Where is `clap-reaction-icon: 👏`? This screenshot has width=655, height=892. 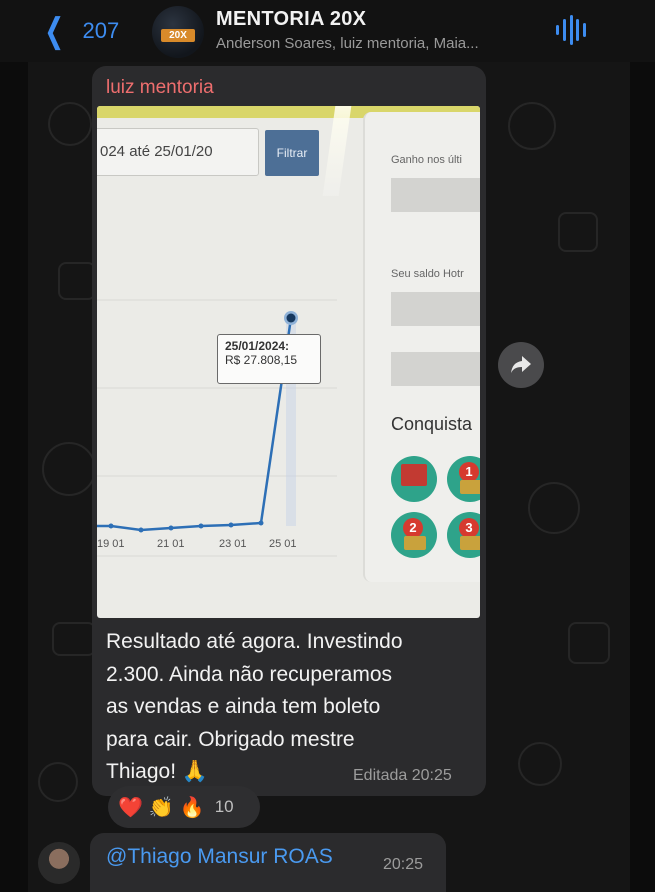 clap-reaction-icon: 👏 is located at coordinates (161, 807).